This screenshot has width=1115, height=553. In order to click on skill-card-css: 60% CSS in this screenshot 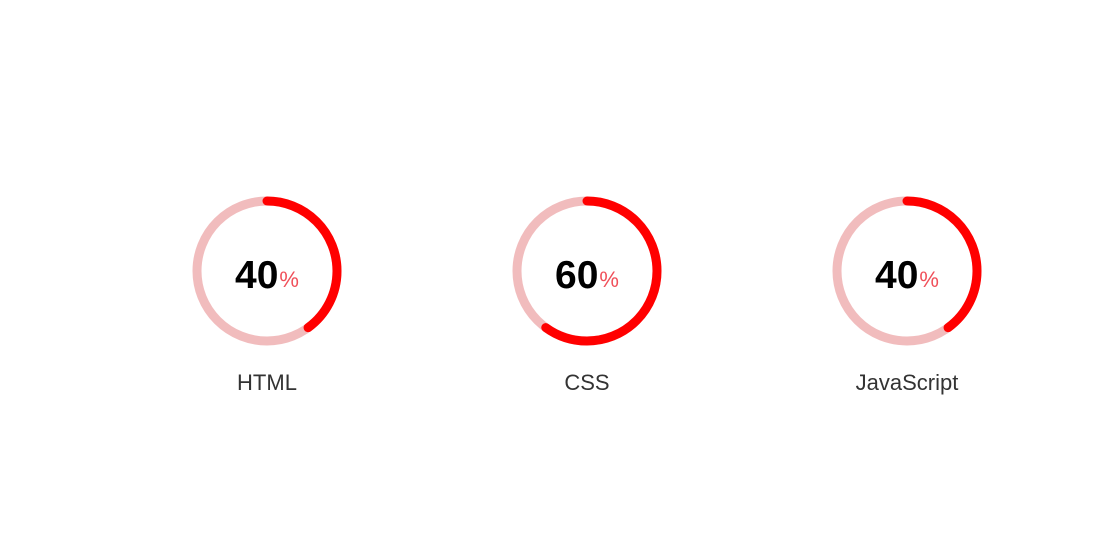, I will do `click(587, 301)`.